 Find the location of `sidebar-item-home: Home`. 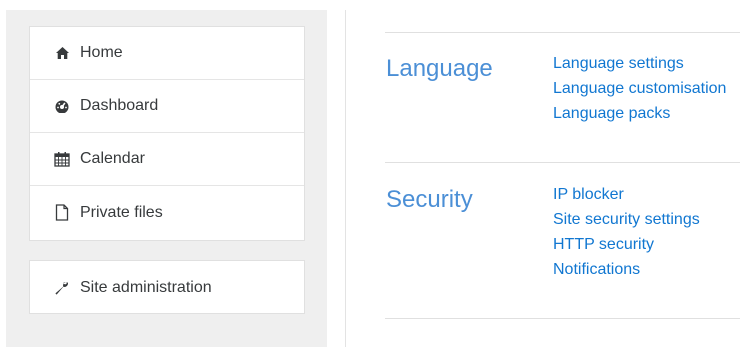

sidebar-item-home: Home is located at coordinates (167, 53).